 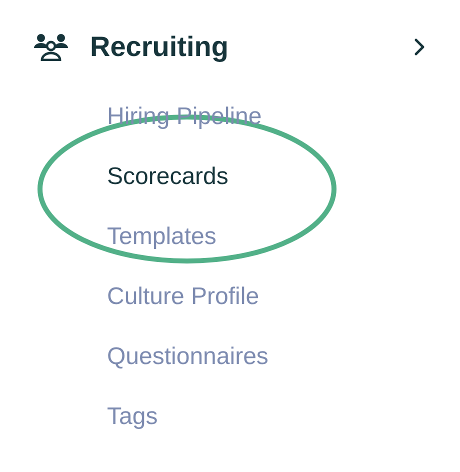 I want to click on menu-item: Scorecards, so click(x=167, y=177).